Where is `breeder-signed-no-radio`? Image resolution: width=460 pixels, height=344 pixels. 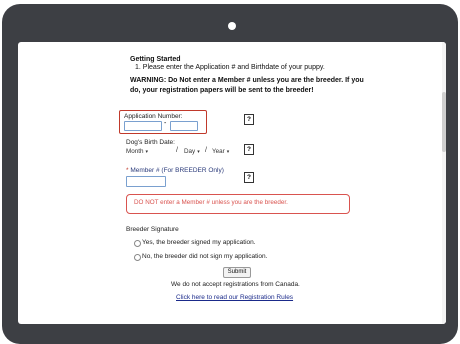 breeder-signed-no-radio is located at coordinates (137, 257).